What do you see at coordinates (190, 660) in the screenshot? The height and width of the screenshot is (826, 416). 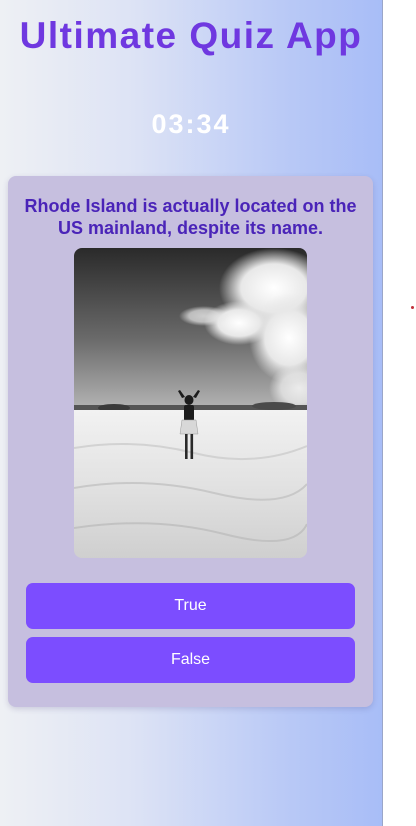 I see `false-answer-button: False` at bounding box center [190, 660].